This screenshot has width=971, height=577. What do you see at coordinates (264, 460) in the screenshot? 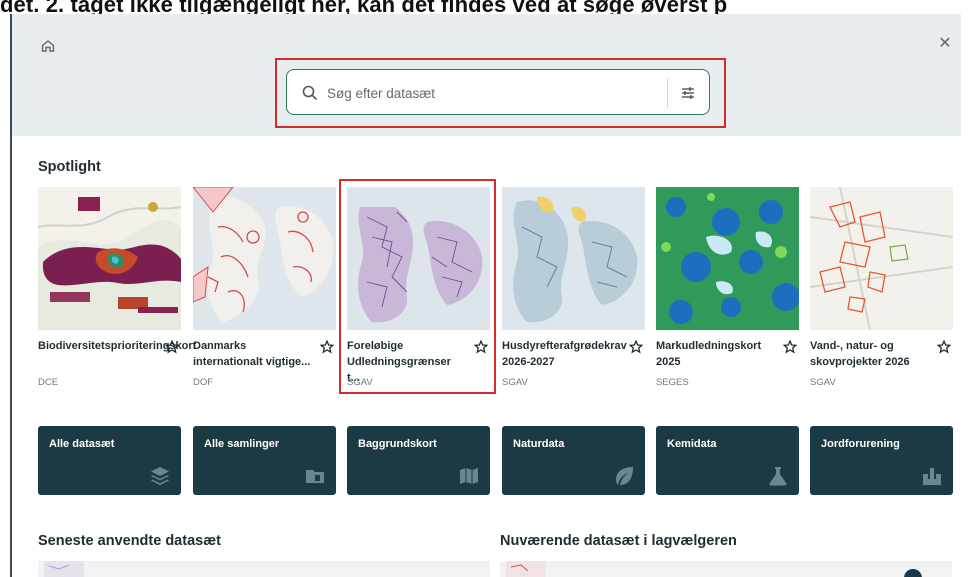
I see `category-tile-all-collections: Alle samlinger` at bounding box center [264, 460].